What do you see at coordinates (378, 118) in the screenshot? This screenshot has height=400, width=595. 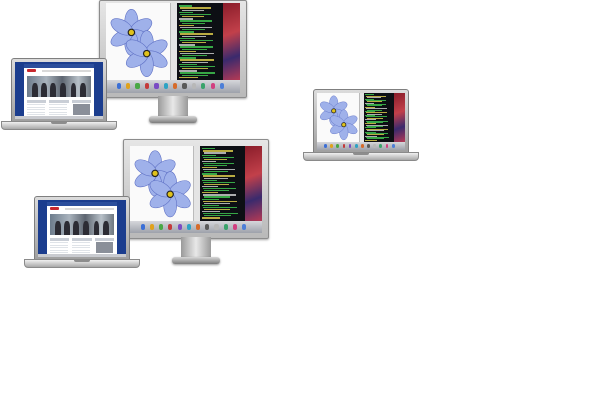 I see `terminal-window` at bounding box center [378, 118].